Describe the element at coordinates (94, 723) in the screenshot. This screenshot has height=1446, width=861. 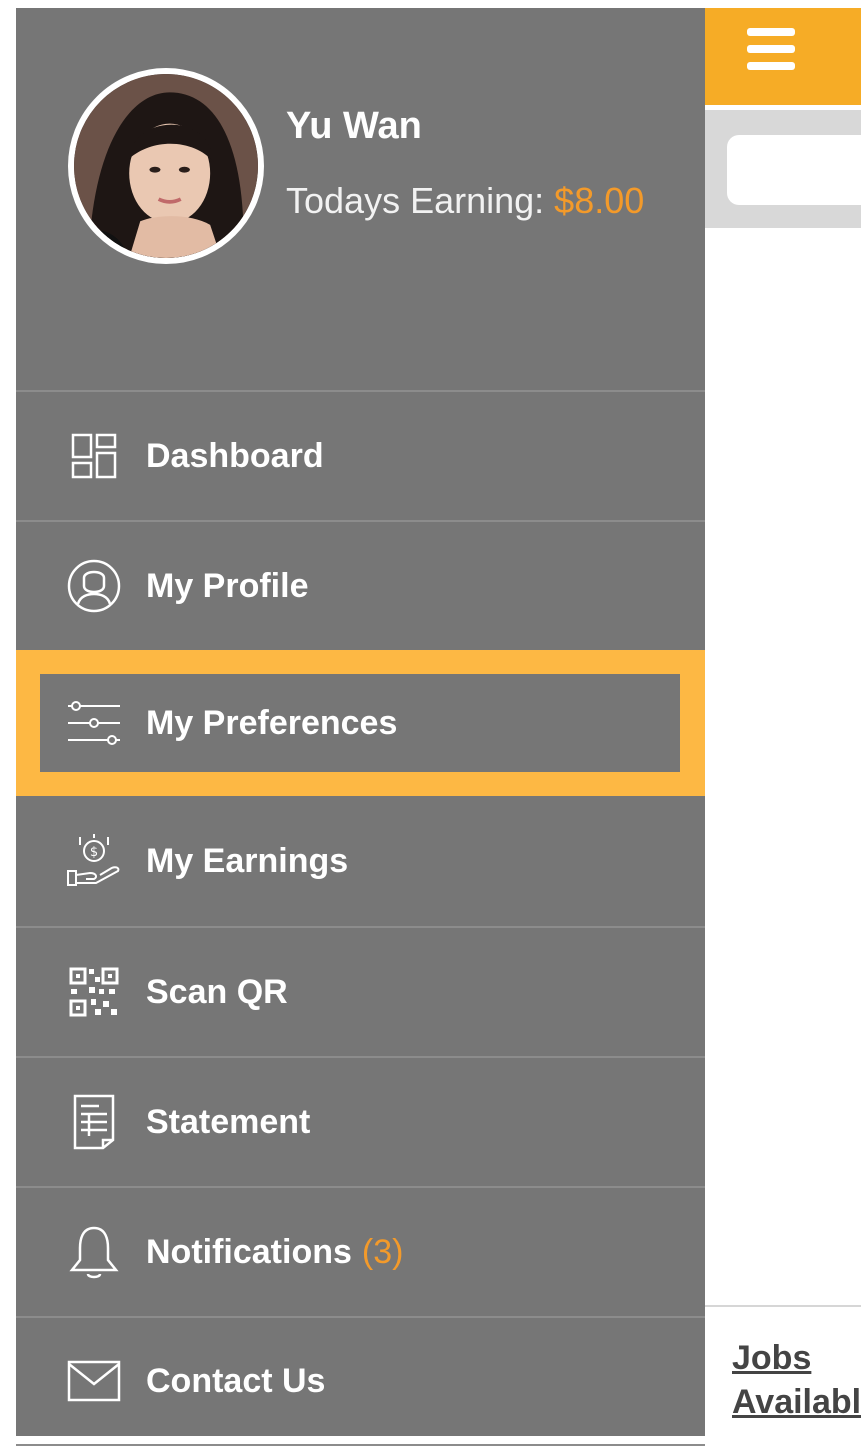
I see `sliders-icon` at that location.